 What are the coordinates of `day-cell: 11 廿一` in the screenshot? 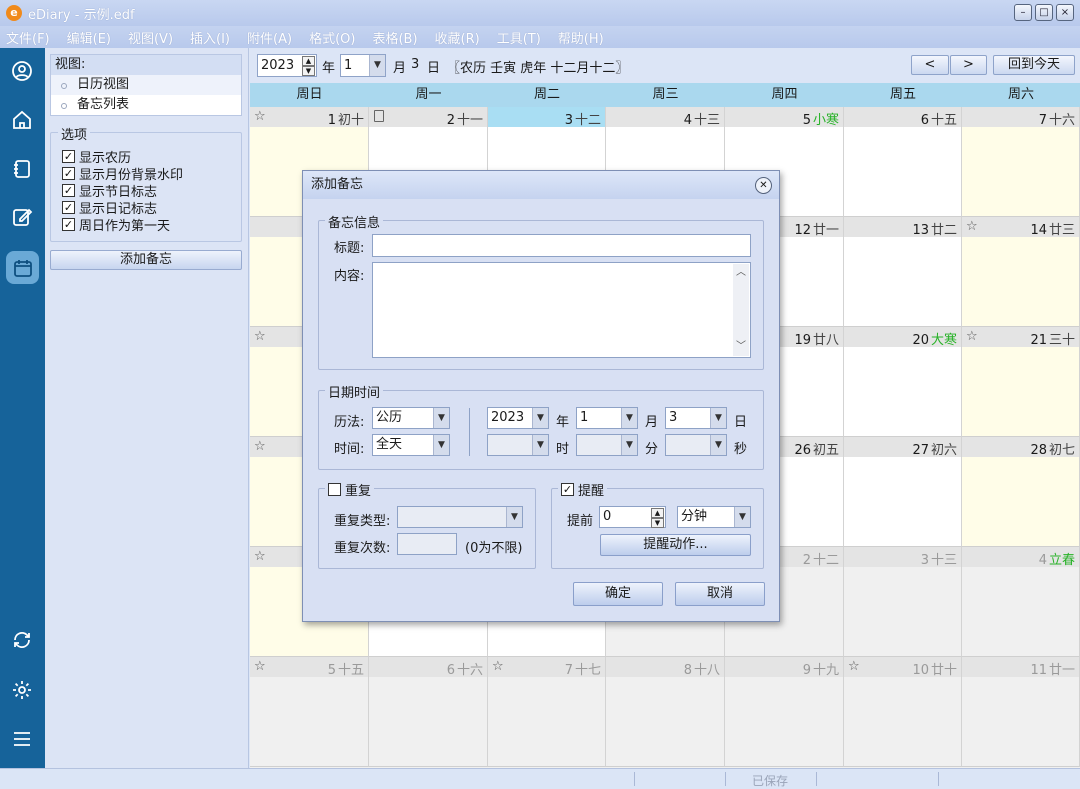 It's located at (1021, 712).